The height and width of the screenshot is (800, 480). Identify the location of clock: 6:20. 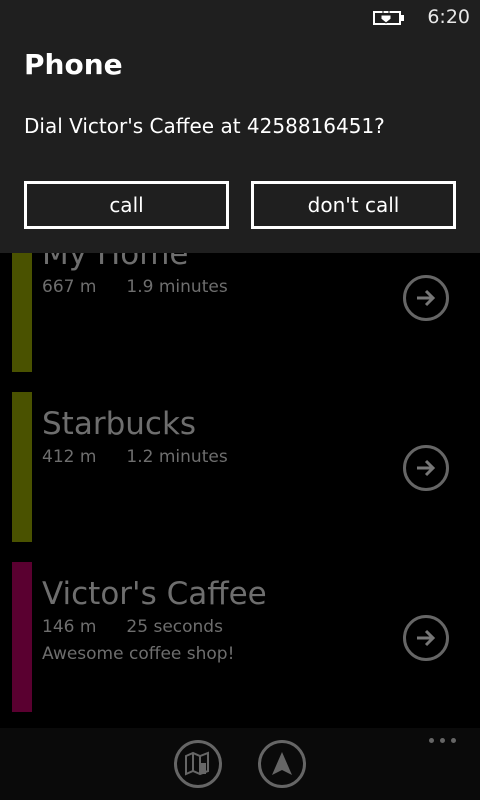
(448, 17).